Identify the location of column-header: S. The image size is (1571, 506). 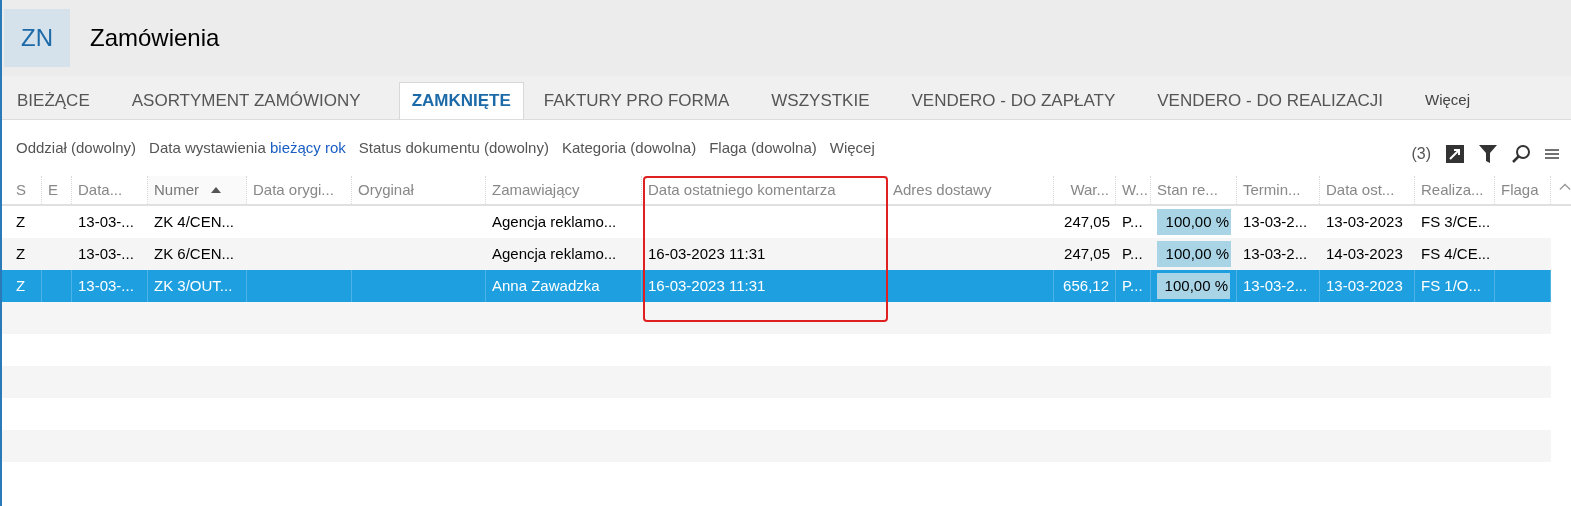
(26, 190).